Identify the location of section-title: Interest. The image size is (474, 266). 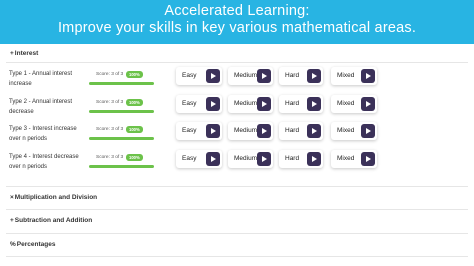
(26, 53).